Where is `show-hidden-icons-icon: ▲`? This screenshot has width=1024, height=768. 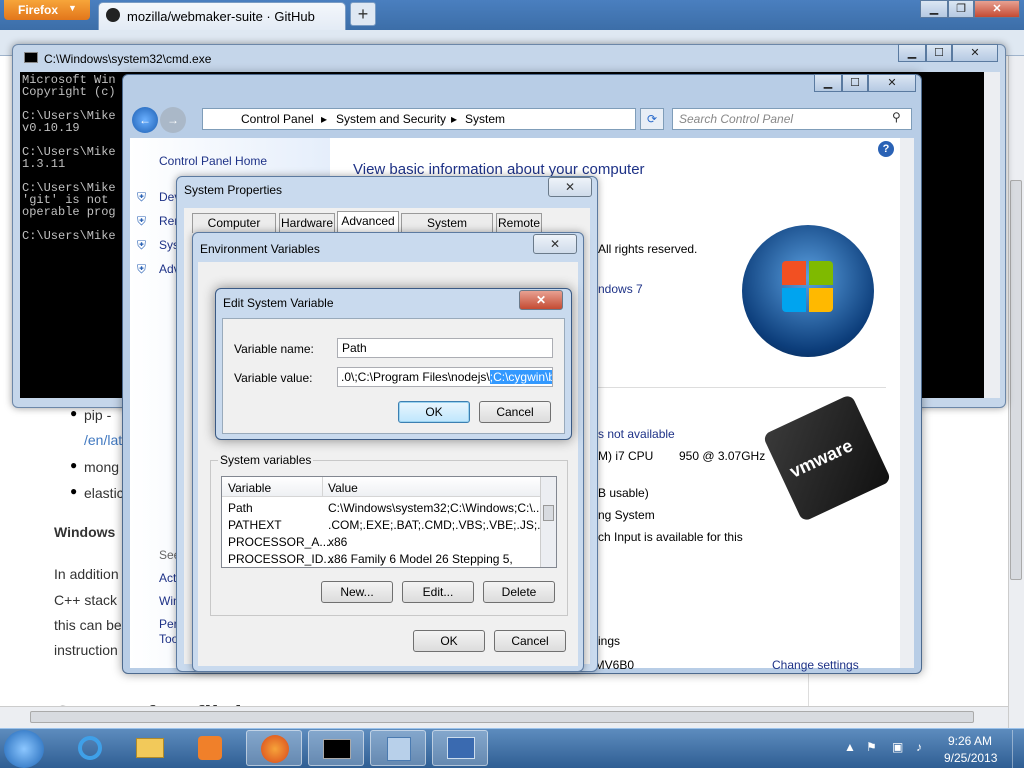 show-hidden-icons-icon: ▲ is located at coordinates (850, 747).